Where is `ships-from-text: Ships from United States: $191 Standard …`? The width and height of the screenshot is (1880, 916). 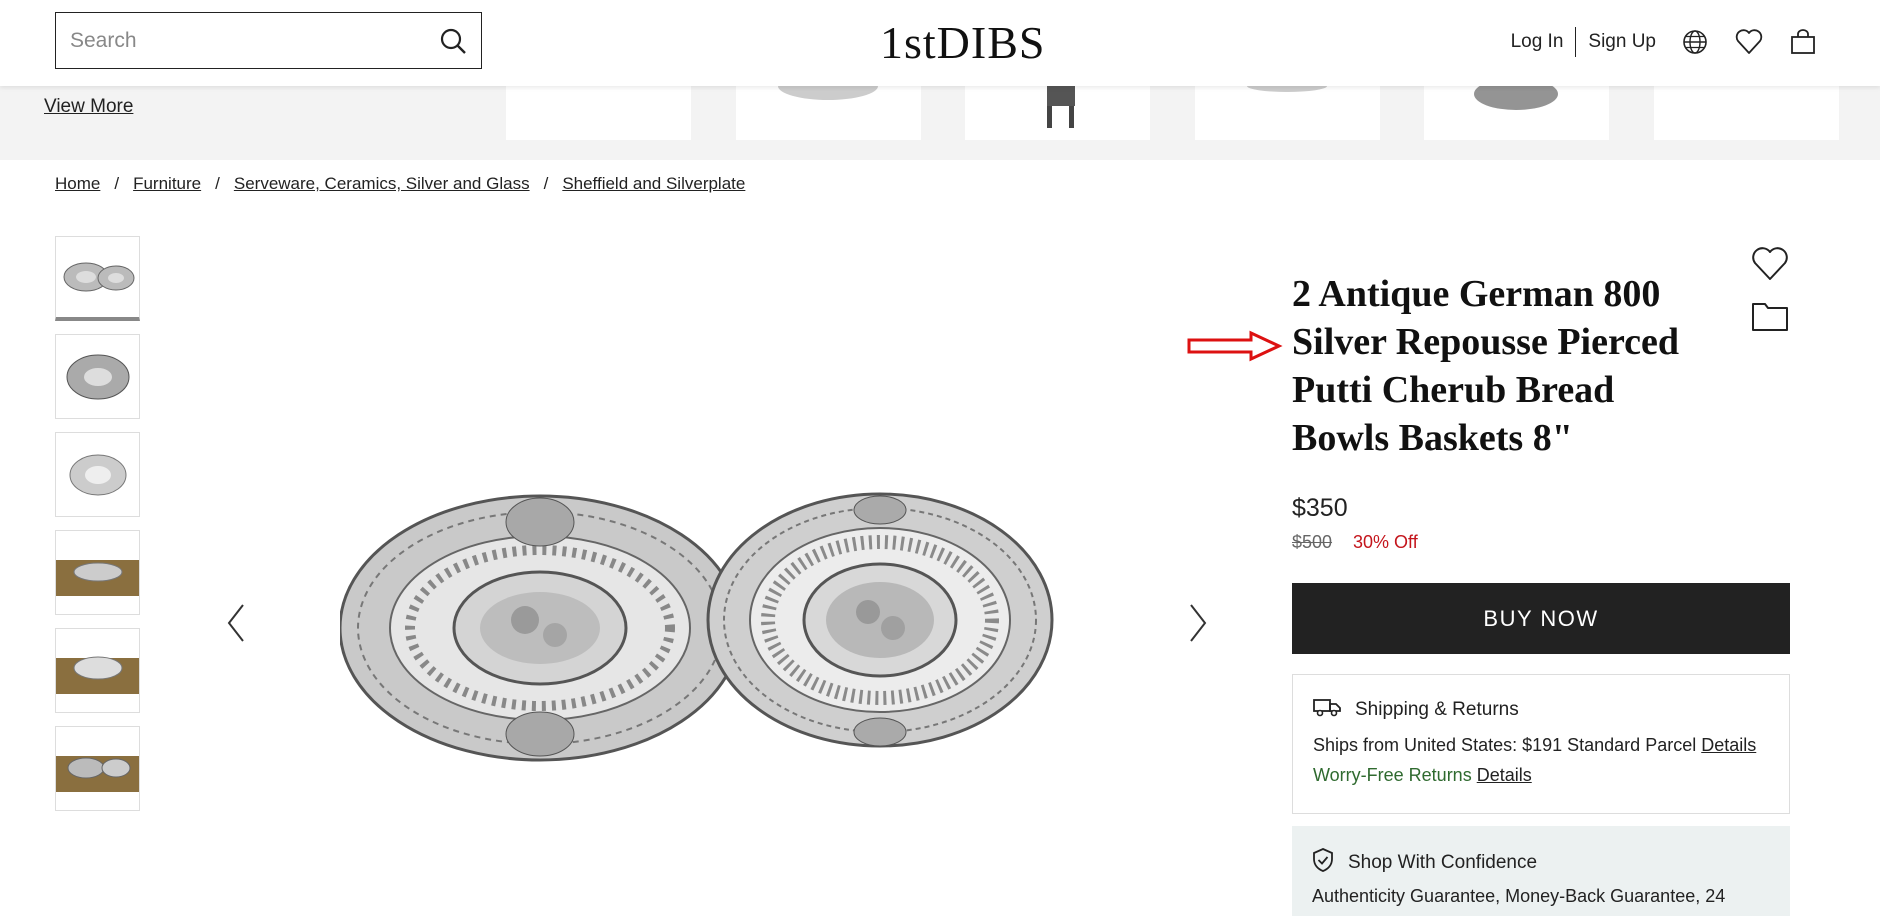
ships-from-text: Ships from United States: $191 Standard … is located at coordinates (1505, 745).